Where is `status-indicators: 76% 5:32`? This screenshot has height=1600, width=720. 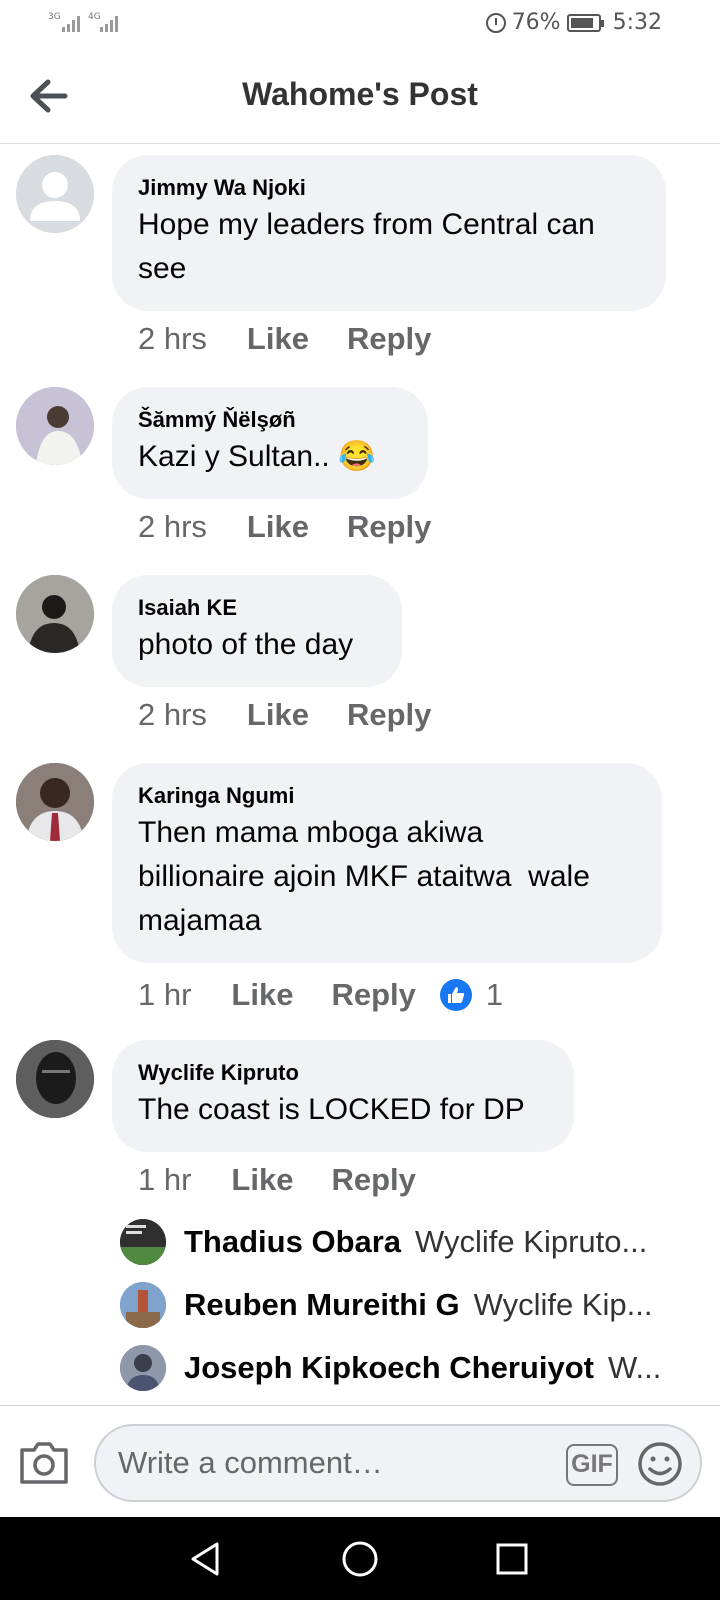
status-indicators: 76% 5:32 is located at coordinates (573, 22).